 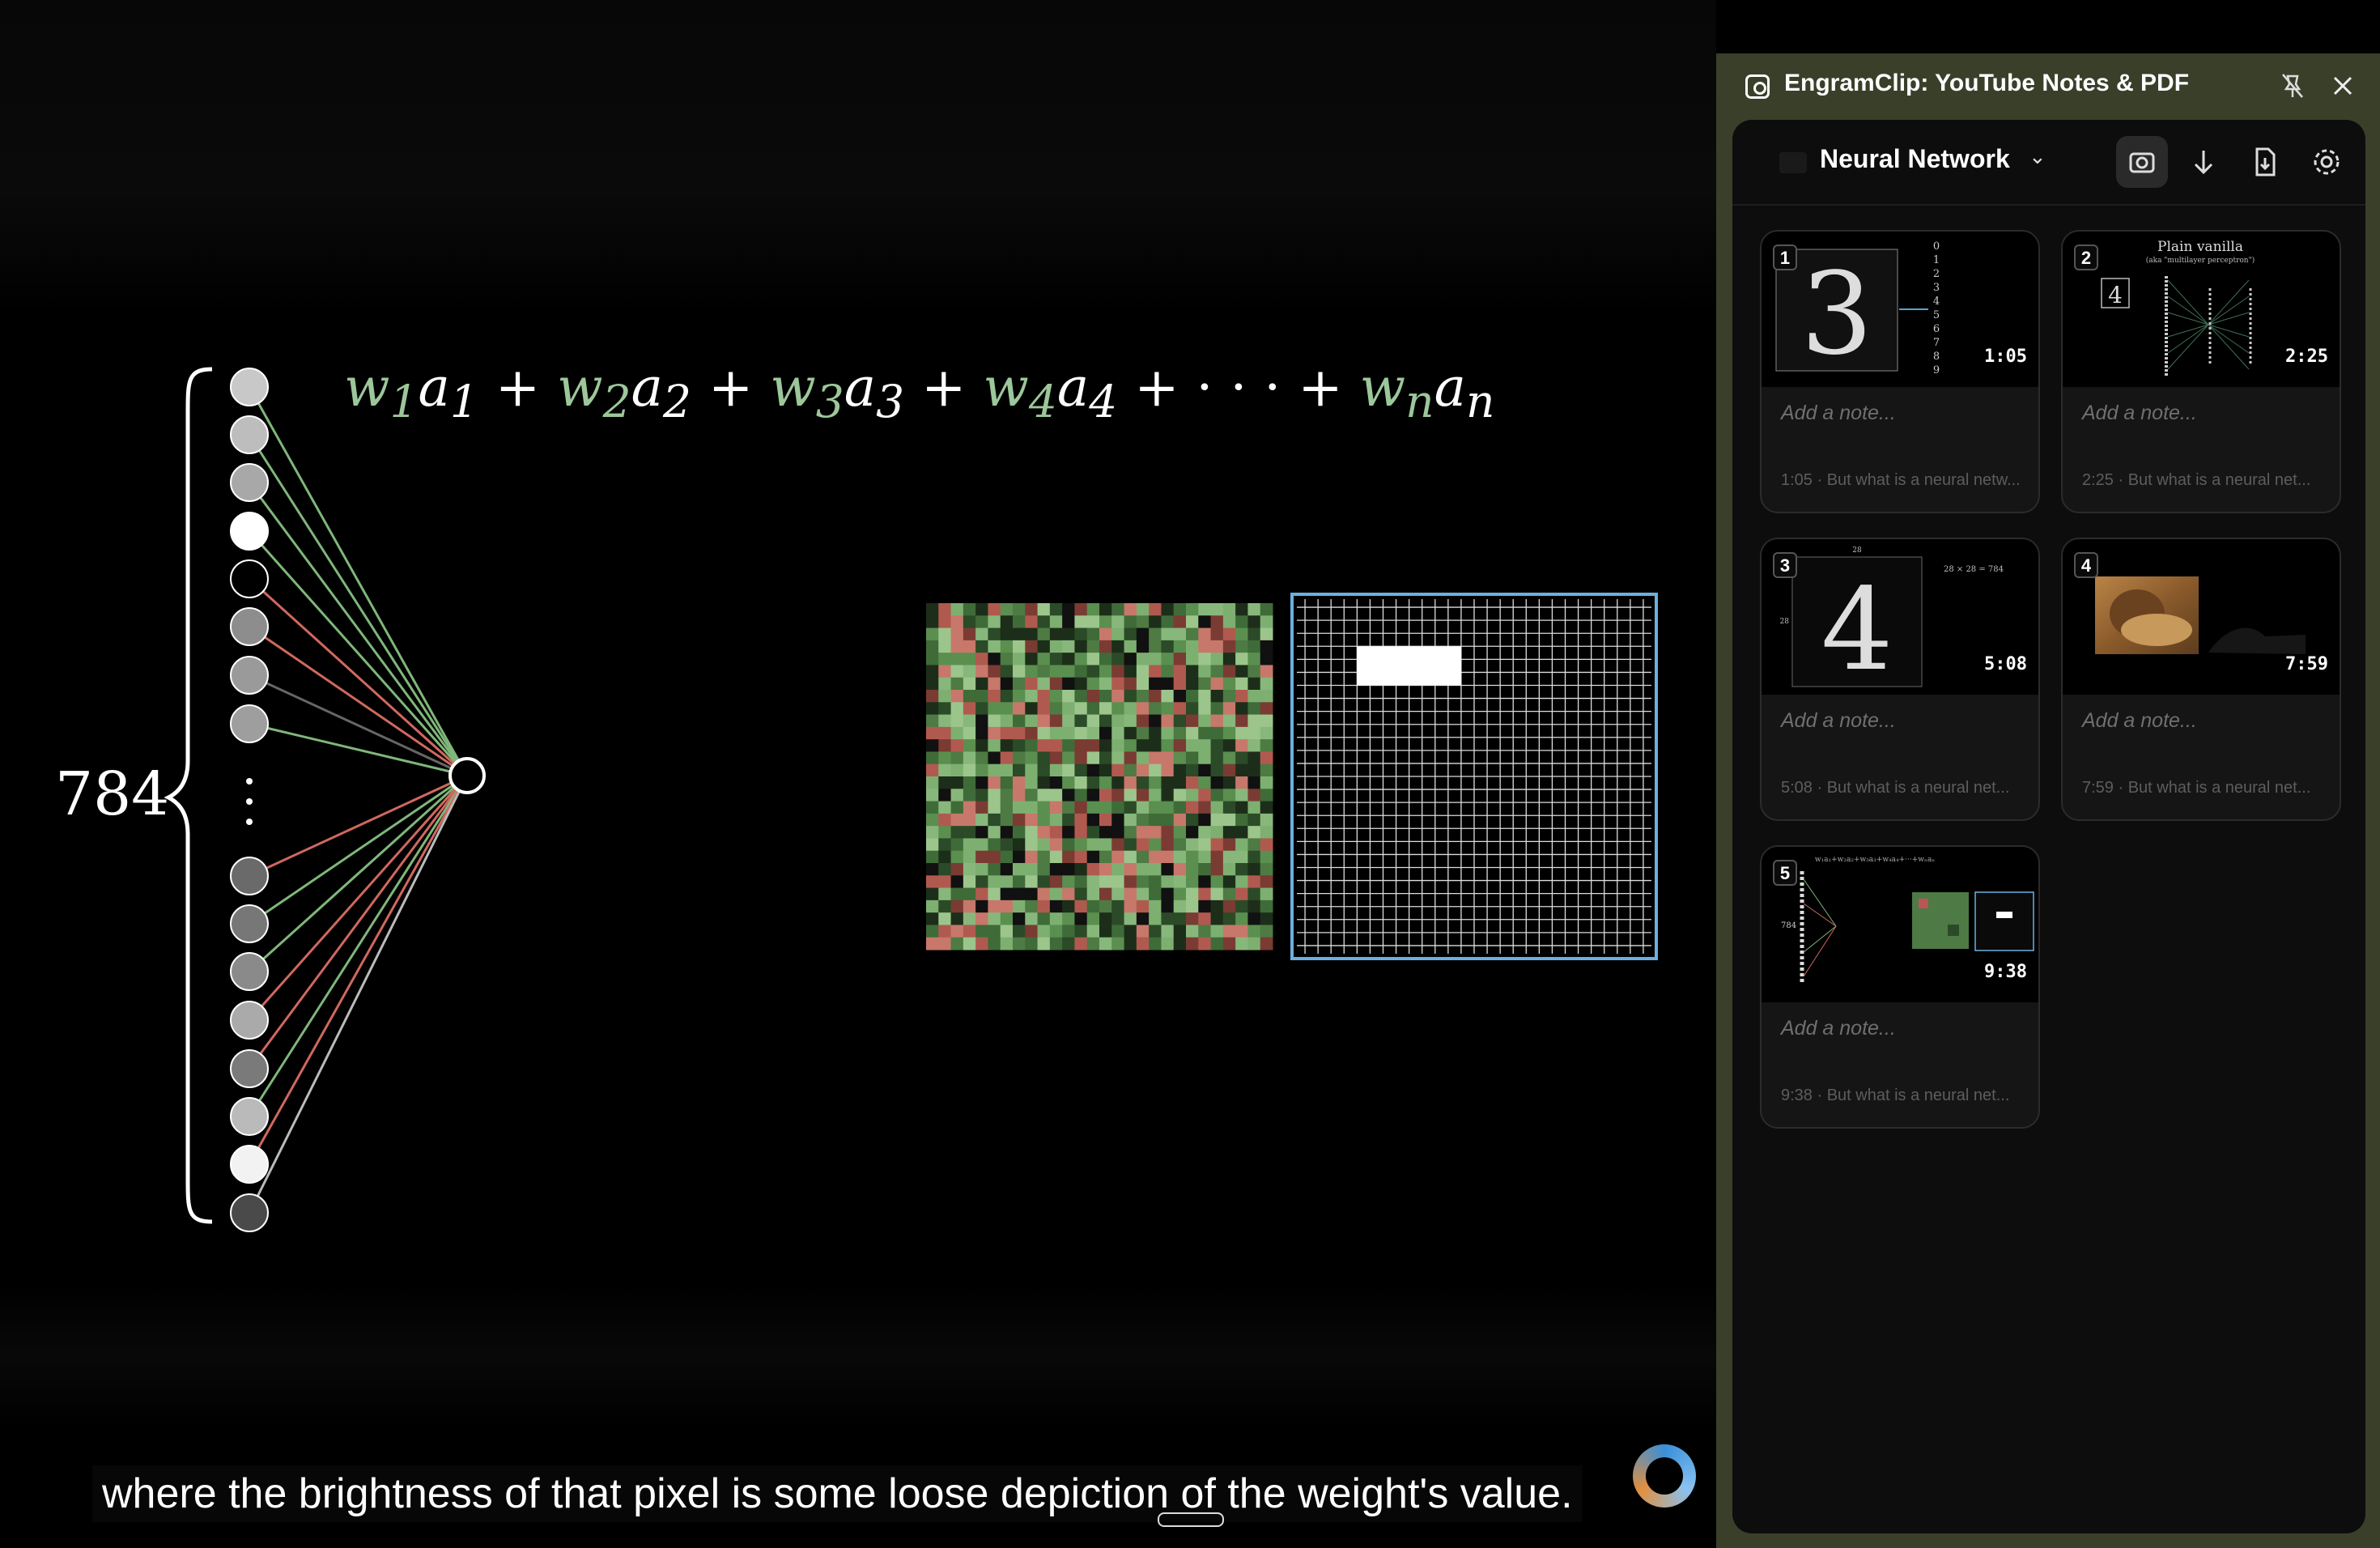 I want to click on clip-timestamp: 1:05, so click(x=2005, y=357).